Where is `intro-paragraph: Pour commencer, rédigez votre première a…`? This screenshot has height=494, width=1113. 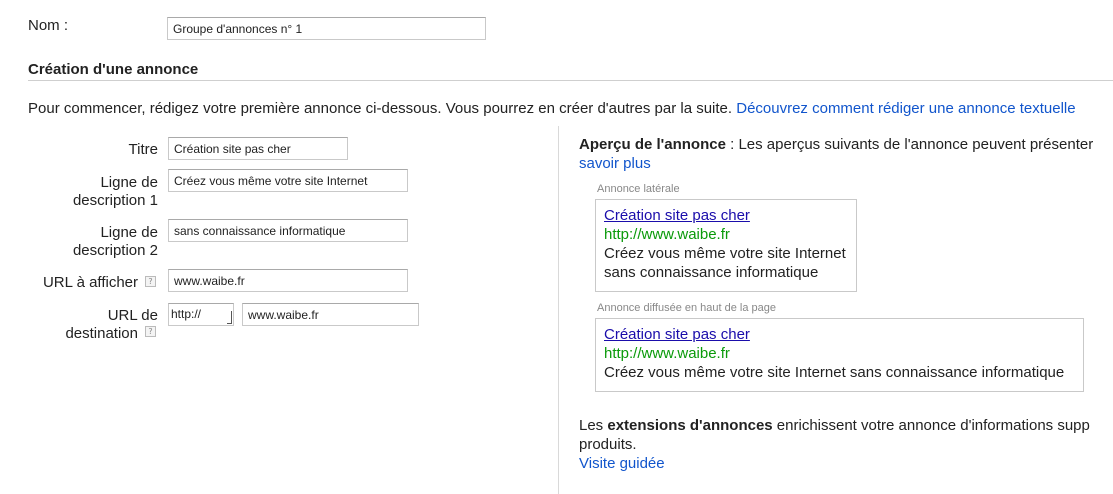 intro-paragraph: Pour commencer, rédigez votre première a… is located at coordinates (552, 108).